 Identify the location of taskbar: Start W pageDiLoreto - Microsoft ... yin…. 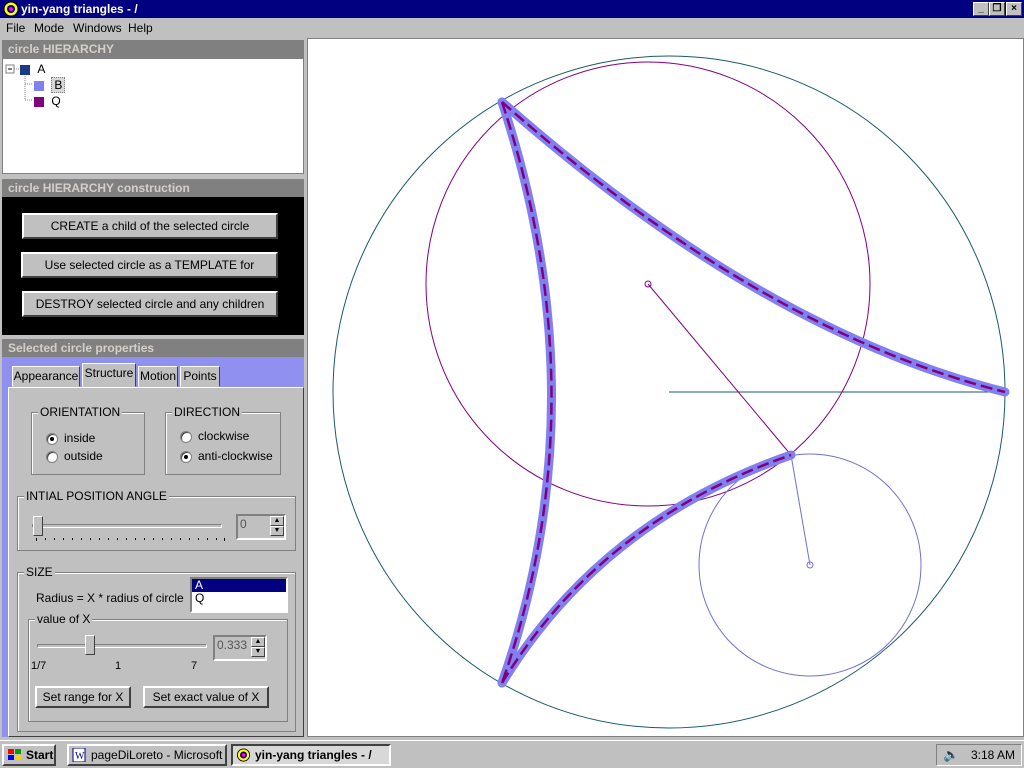
(512, 754).